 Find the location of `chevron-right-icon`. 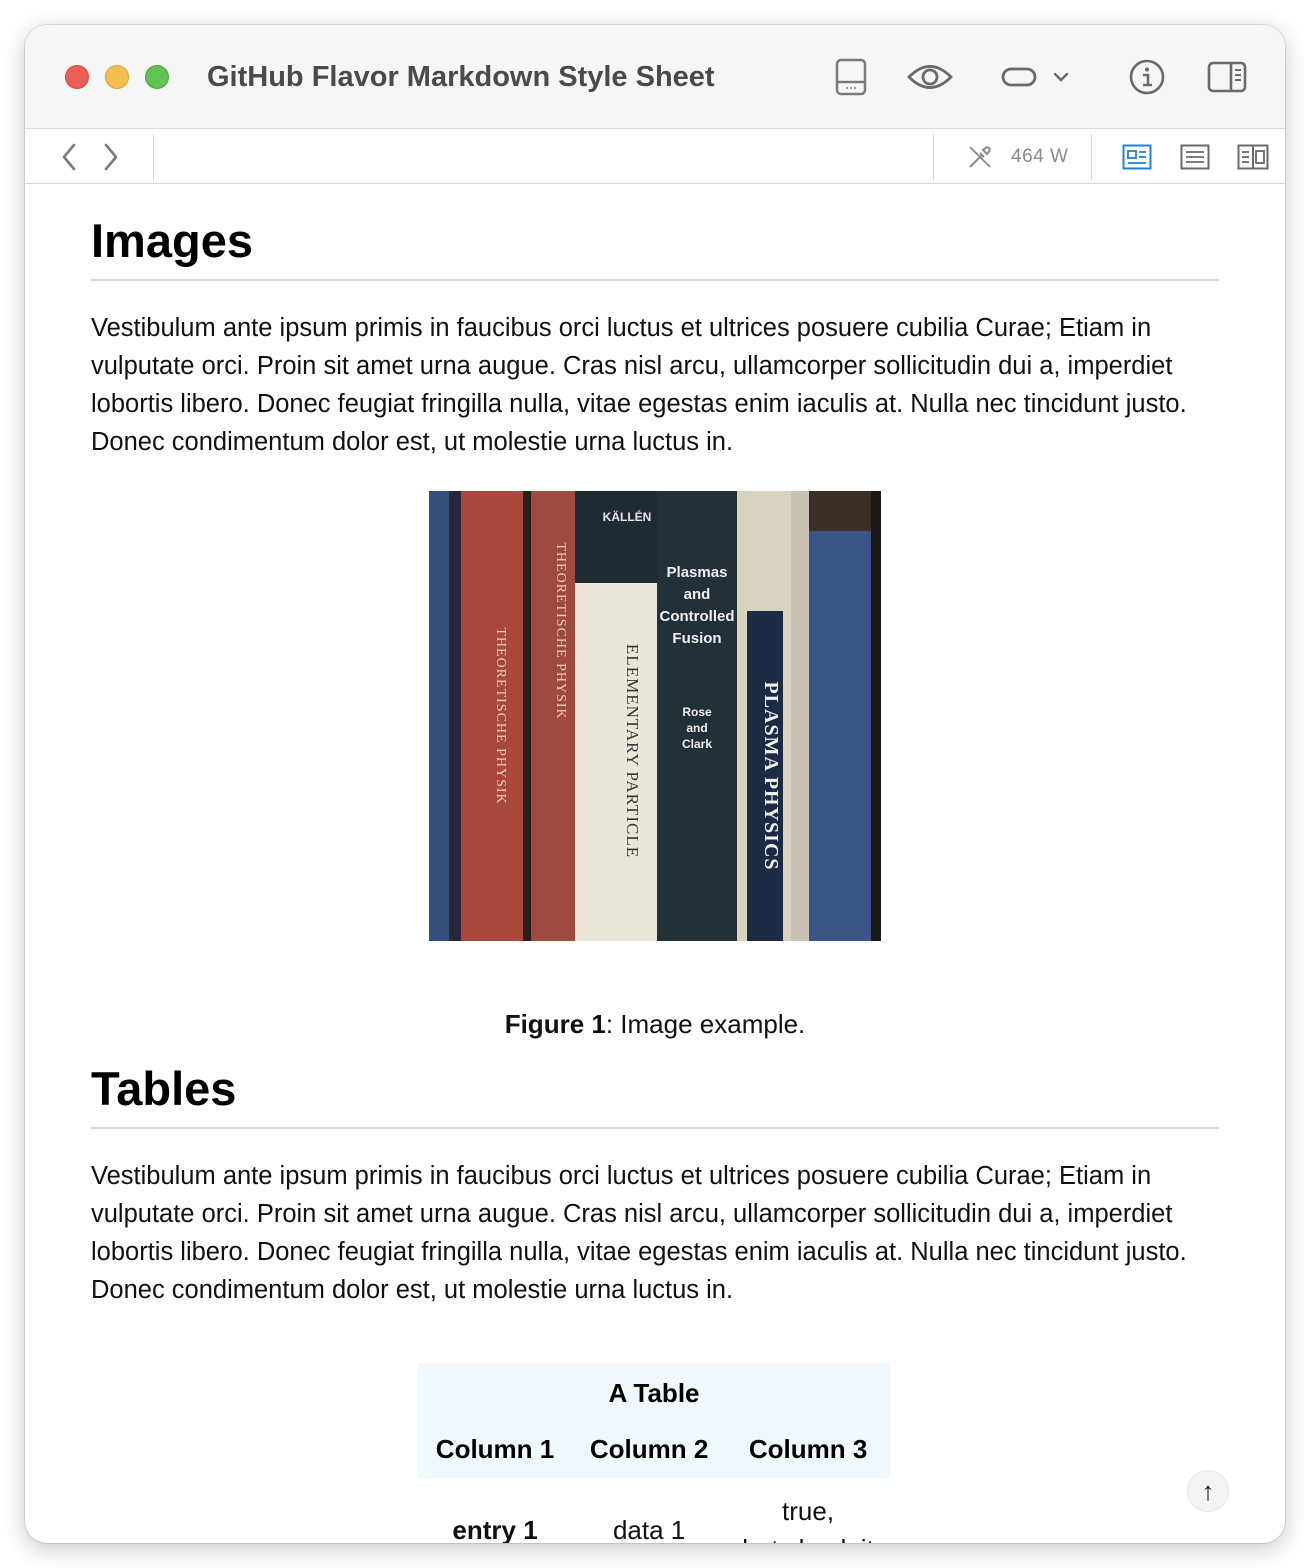

chevron-right-icon is located at coordinates (111, 157).